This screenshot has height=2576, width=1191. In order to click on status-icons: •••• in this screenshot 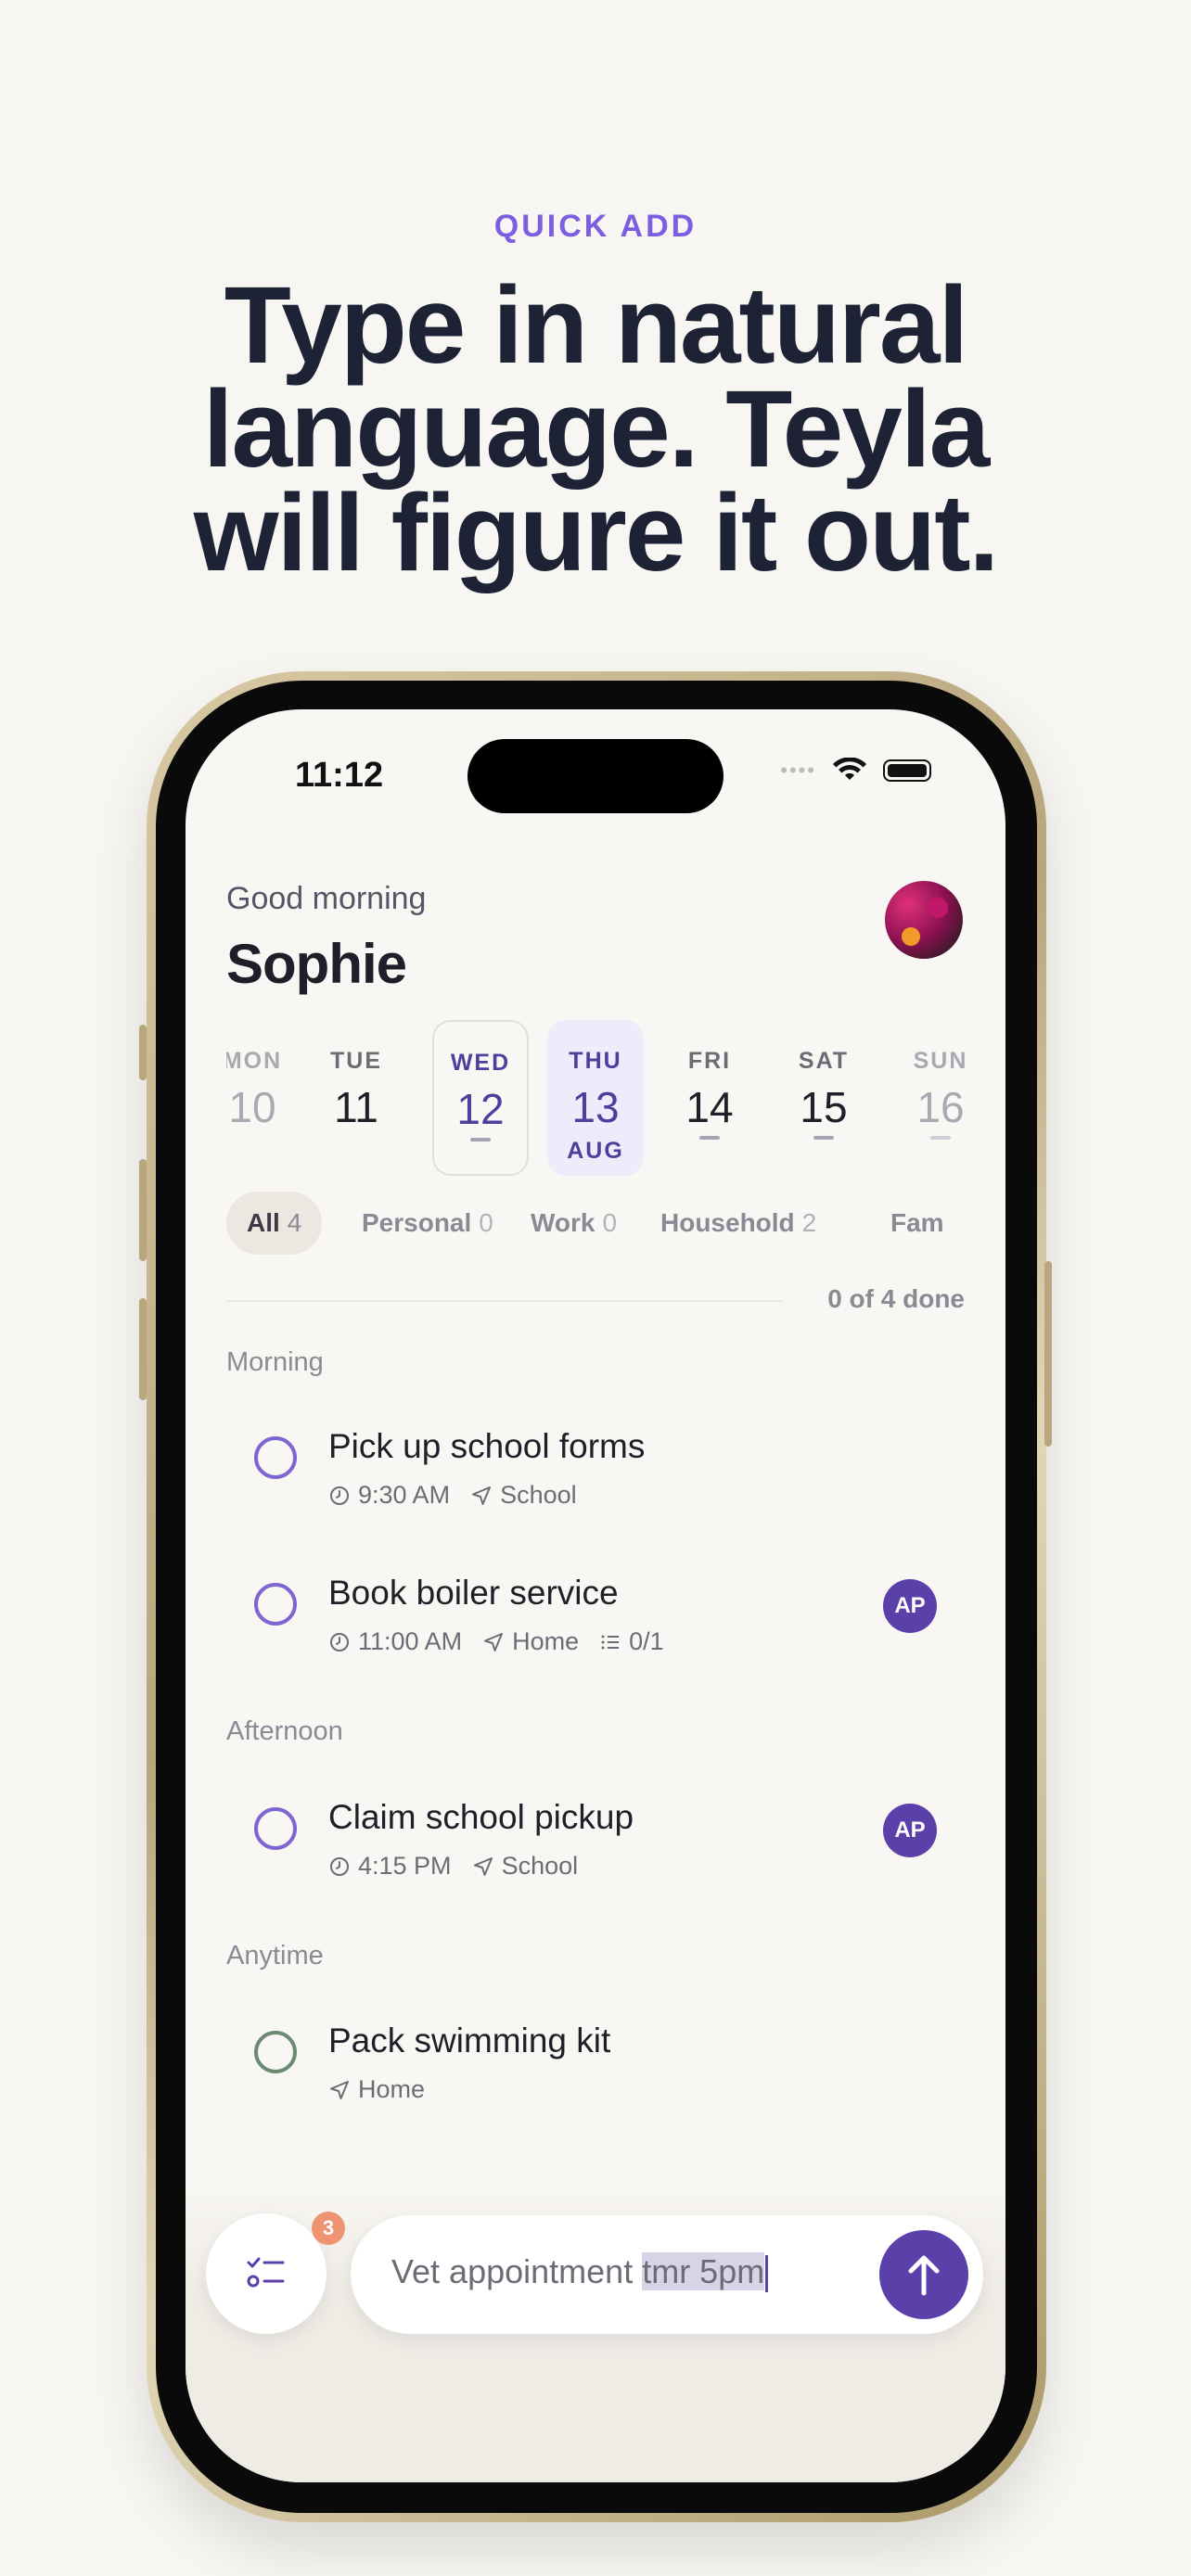, I will do `click(855, 771)`.